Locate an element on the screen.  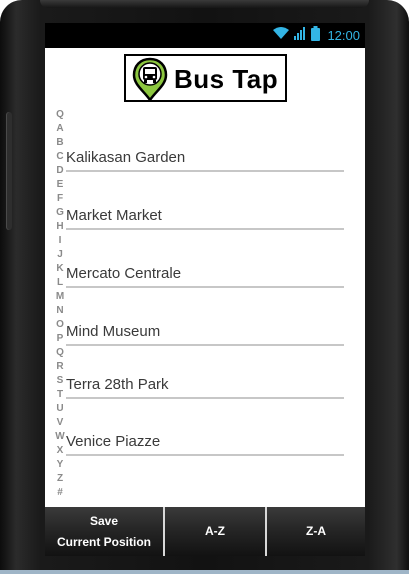
index-letter: D is located at coordinates (60, 171).